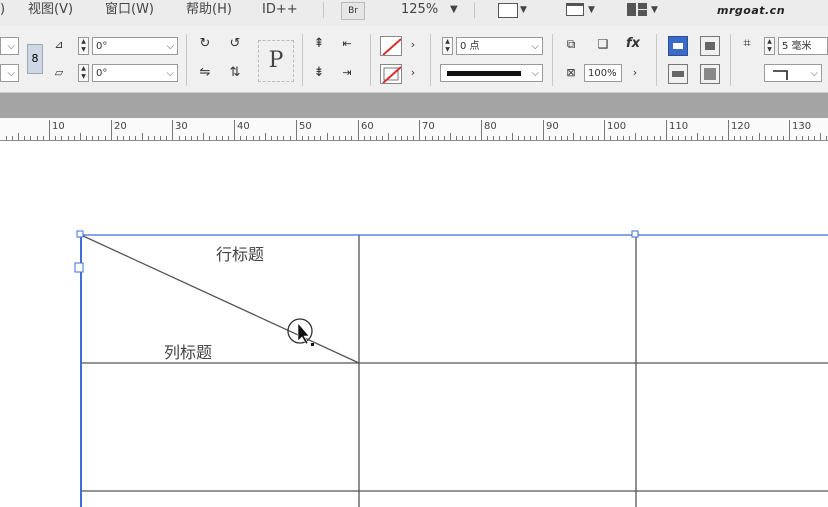 The image size is (828, 507). I want to click on rotate-ccw-icon: ↺, so click(235, 44).